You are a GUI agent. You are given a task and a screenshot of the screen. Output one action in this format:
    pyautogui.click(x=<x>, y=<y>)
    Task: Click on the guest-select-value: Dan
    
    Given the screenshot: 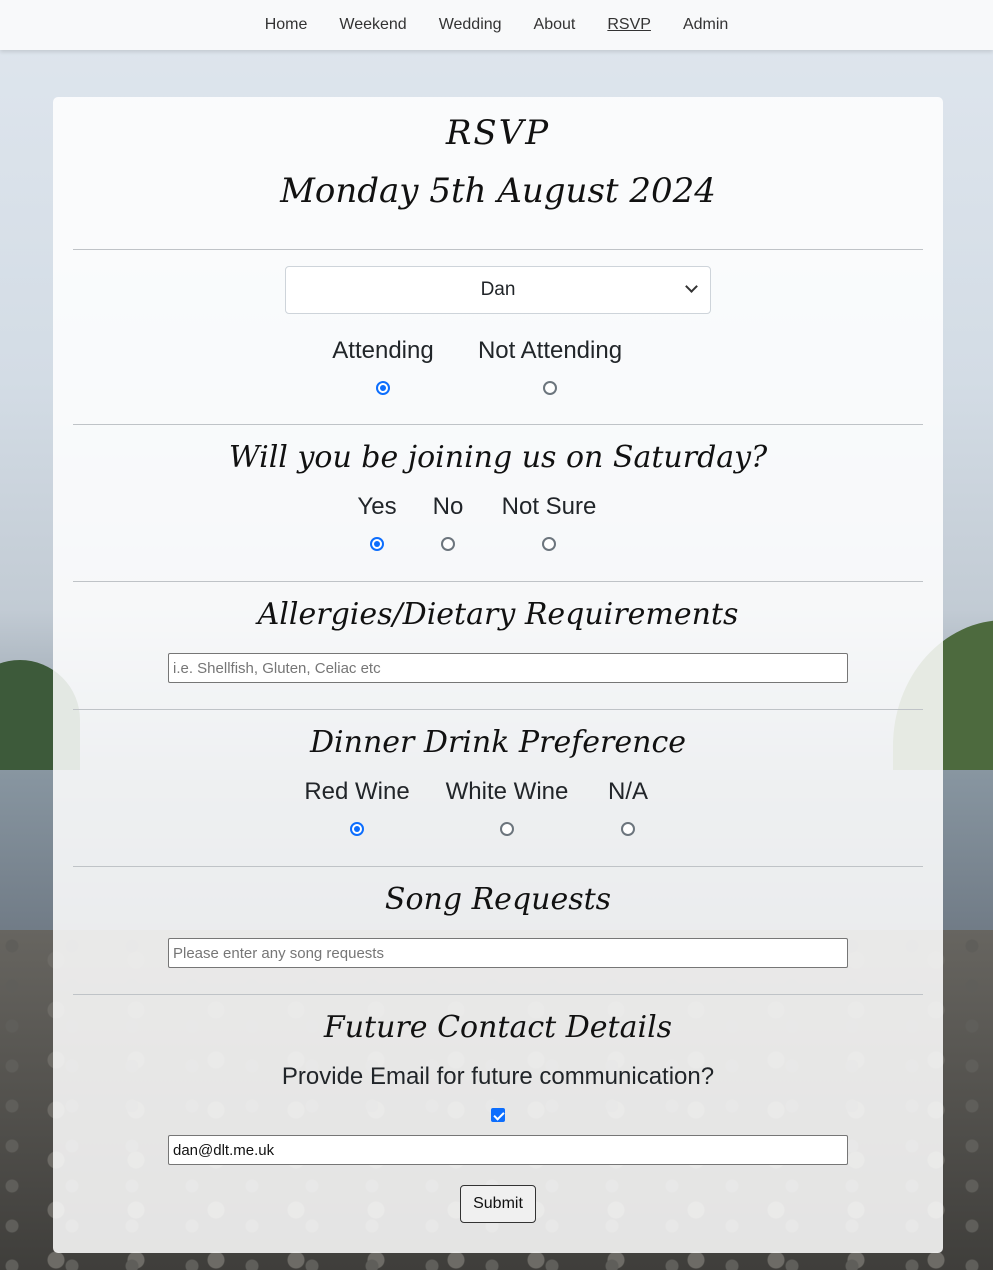 What is the action you would take?
    pyautogui.click(x=498, y=289)
    